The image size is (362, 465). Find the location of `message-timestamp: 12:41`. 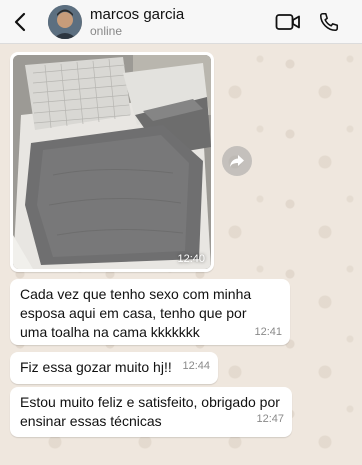

message-timestamp: 12:41 is located at coordinates (268, 332).